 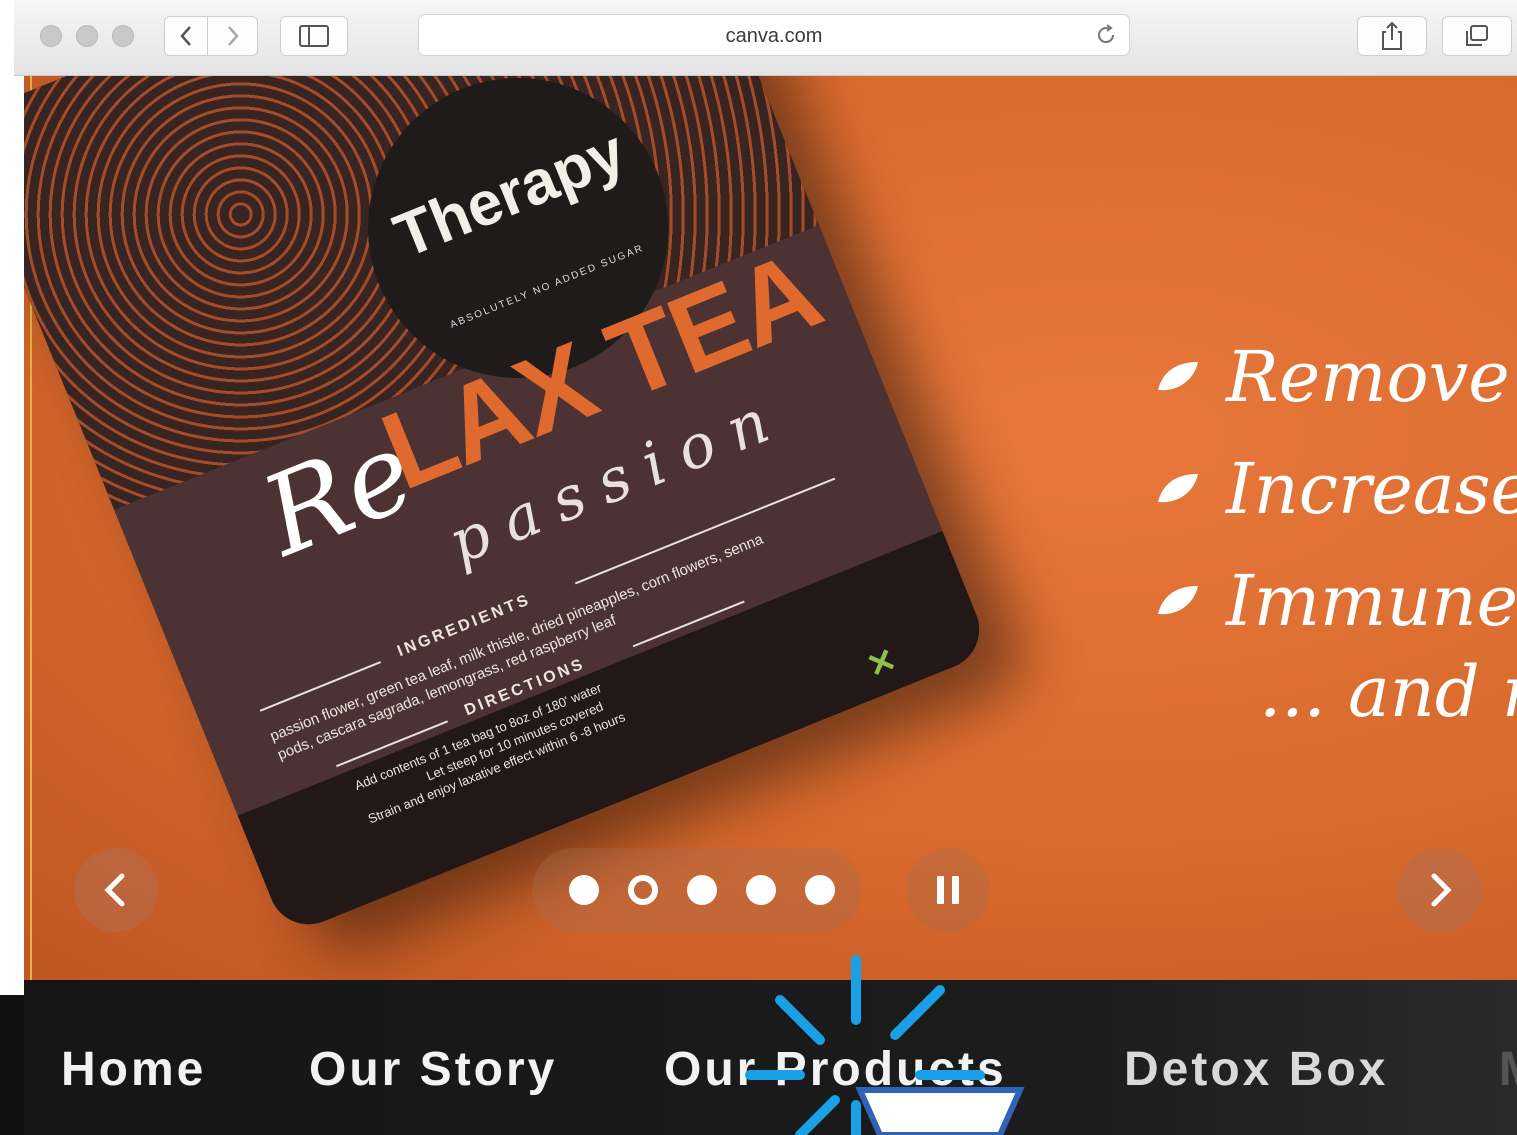 I want to click on address-bar: canva.com, so click(x=774, y=35).